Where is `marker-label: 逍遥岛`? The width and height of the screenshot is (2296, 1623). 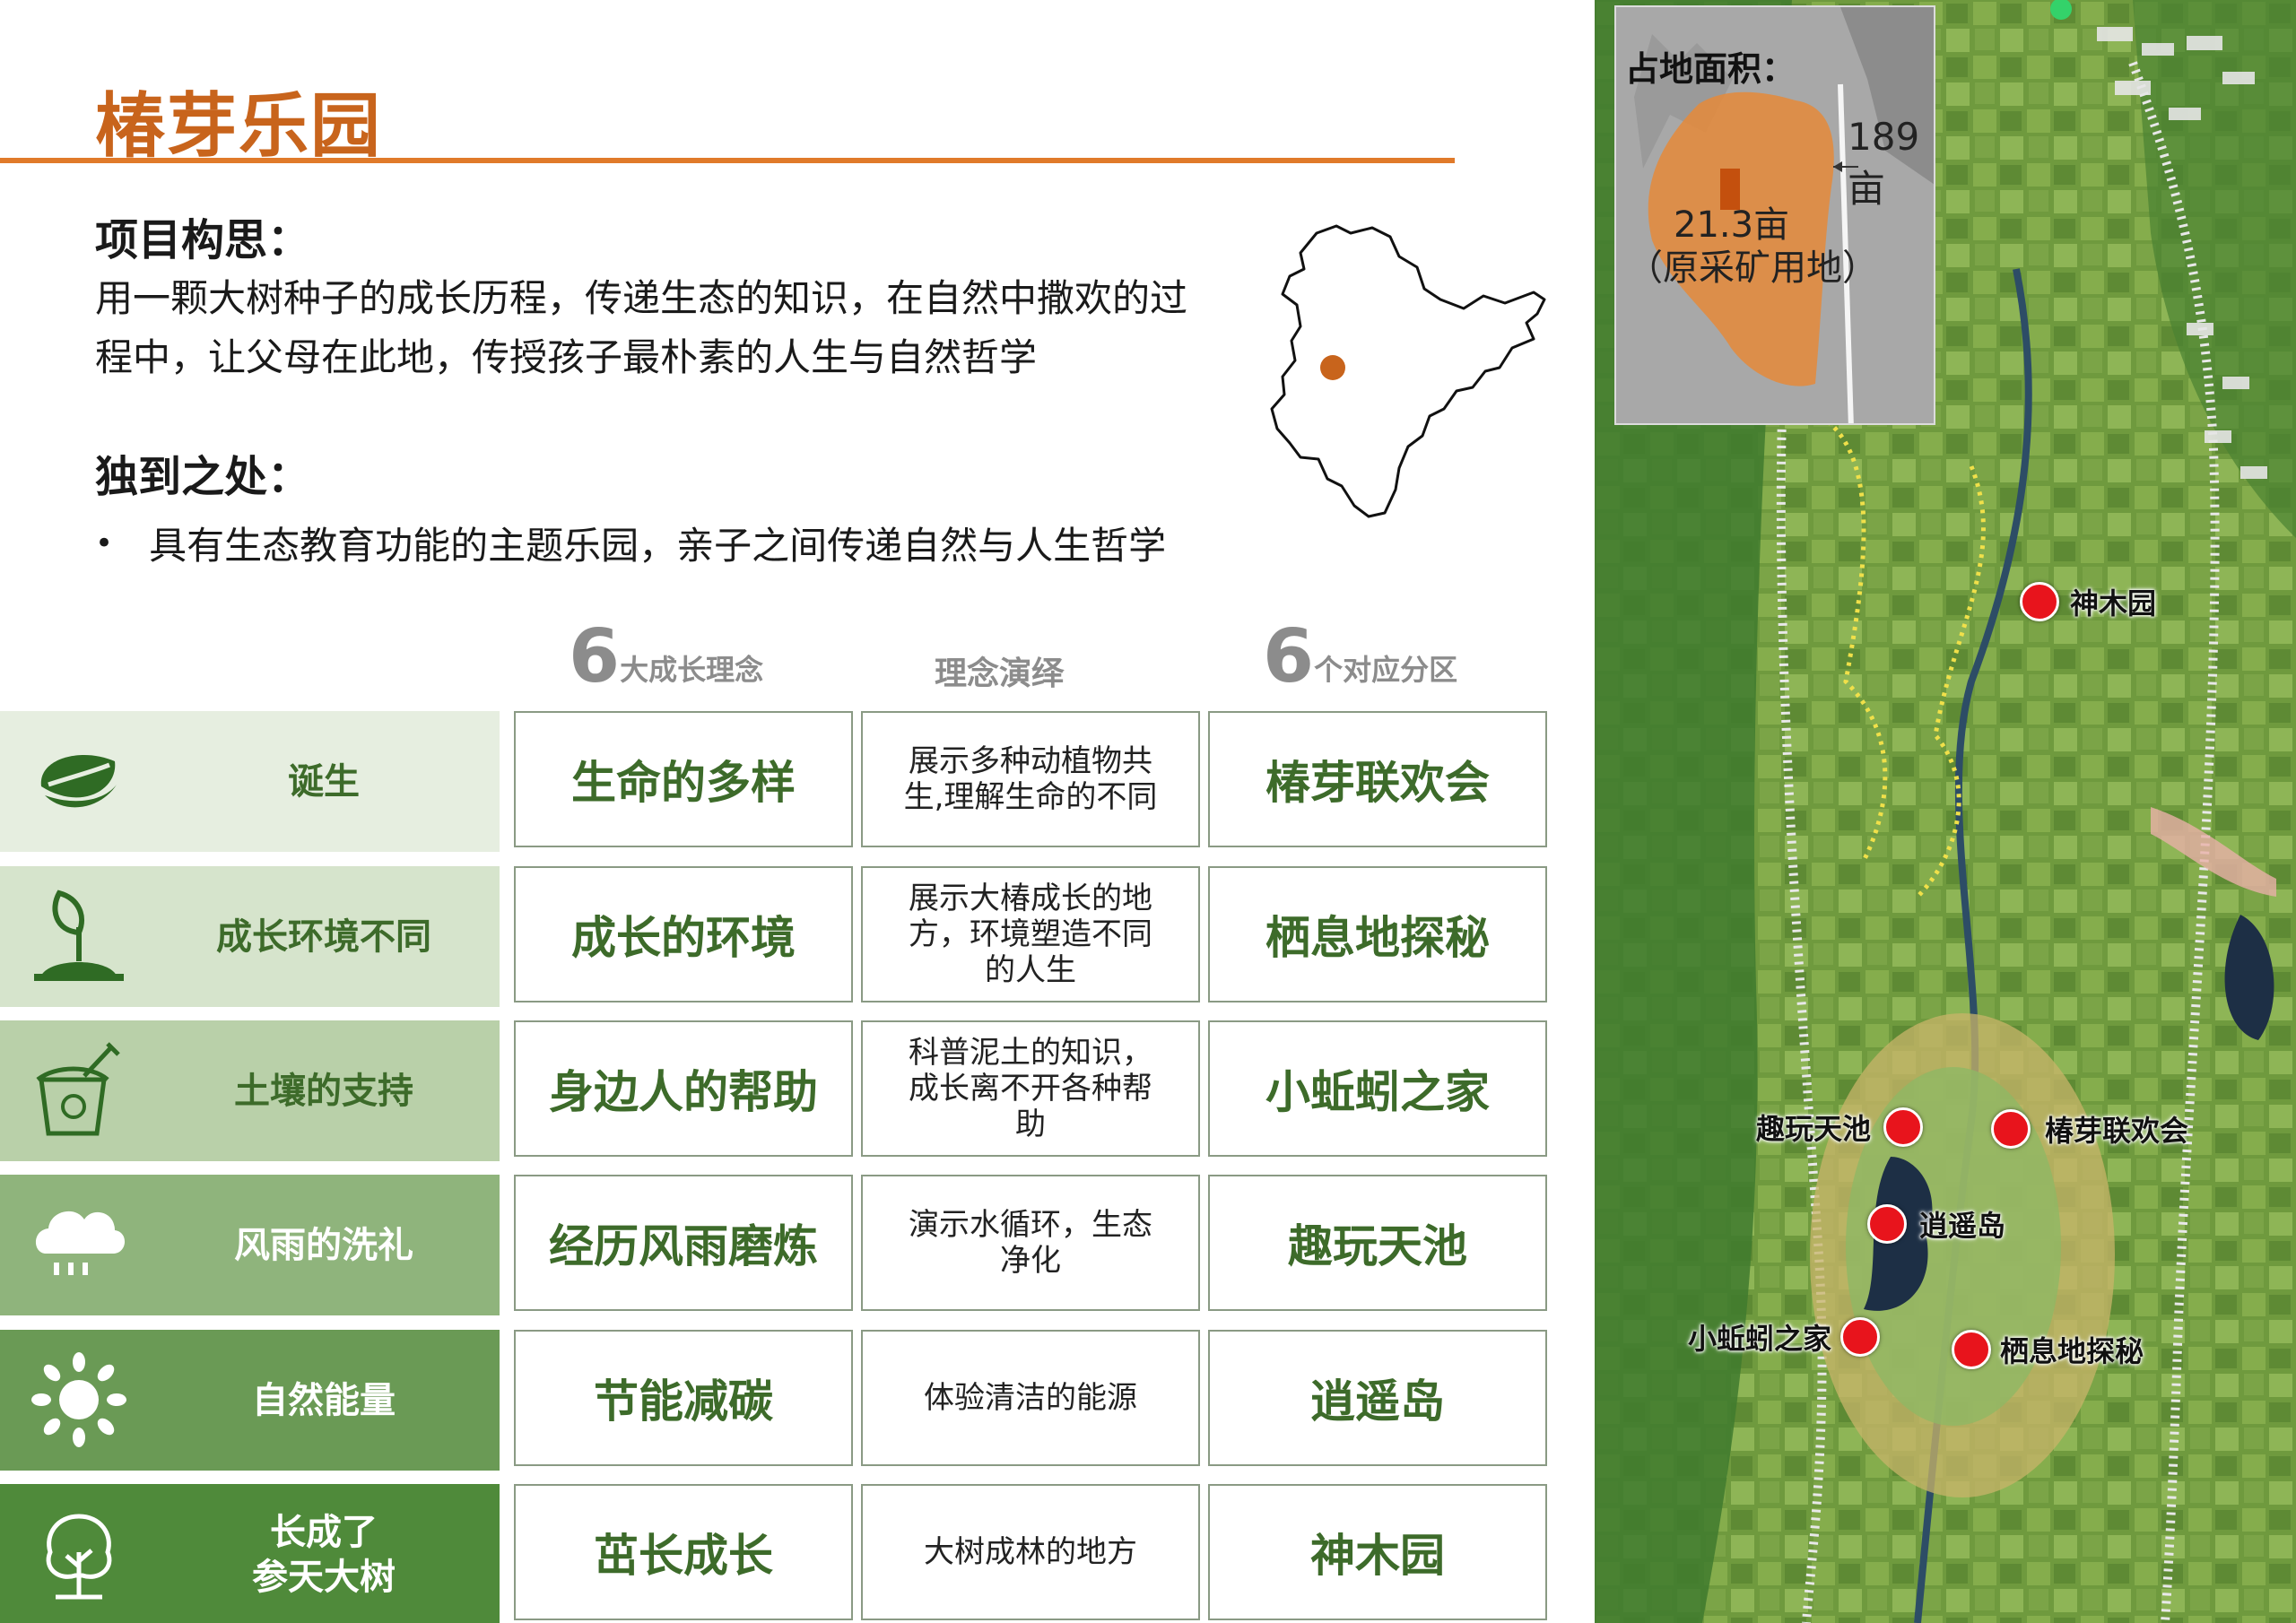 marker-label: 逍遥岛 is located at coordinates (1962, 1226).